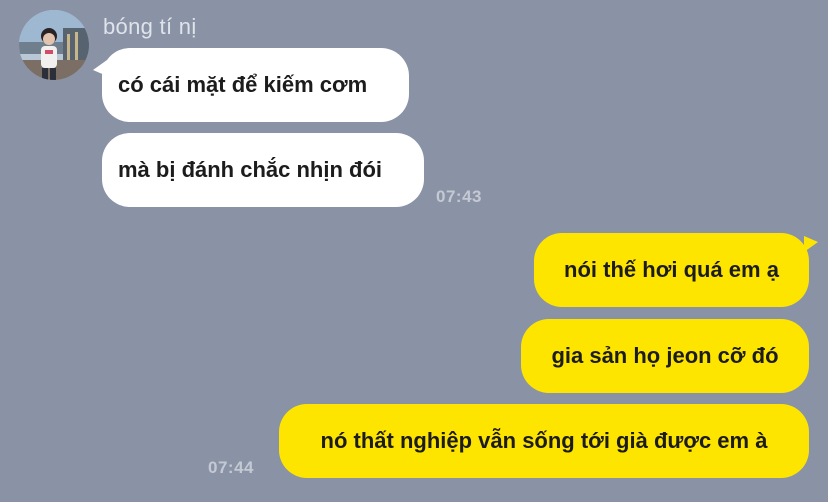 This screenshot has width=828, height=502. What do you see at coordinates (250, 169) in the screenshot?
I see `message-text: mà bị đánh chắc nhịn đói` at bounding box center [250, 169].